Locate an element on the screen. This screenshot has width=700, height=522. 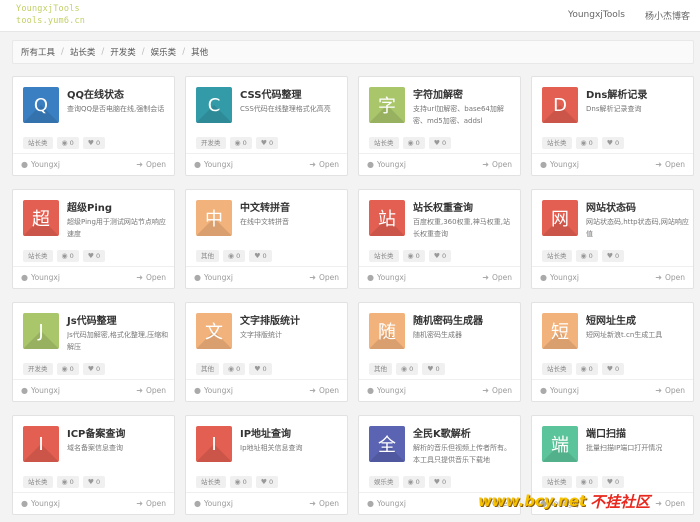
tool-title: 文字排版统计 is located at coordinates (270, 319).